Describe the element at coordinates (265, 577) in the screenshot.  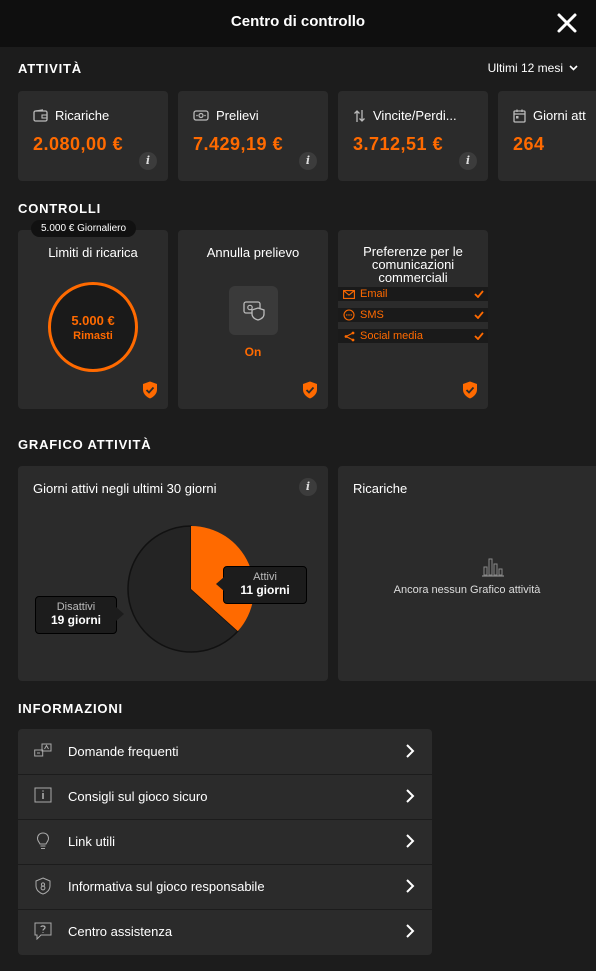
I see `active-label: Attivi` at that location.